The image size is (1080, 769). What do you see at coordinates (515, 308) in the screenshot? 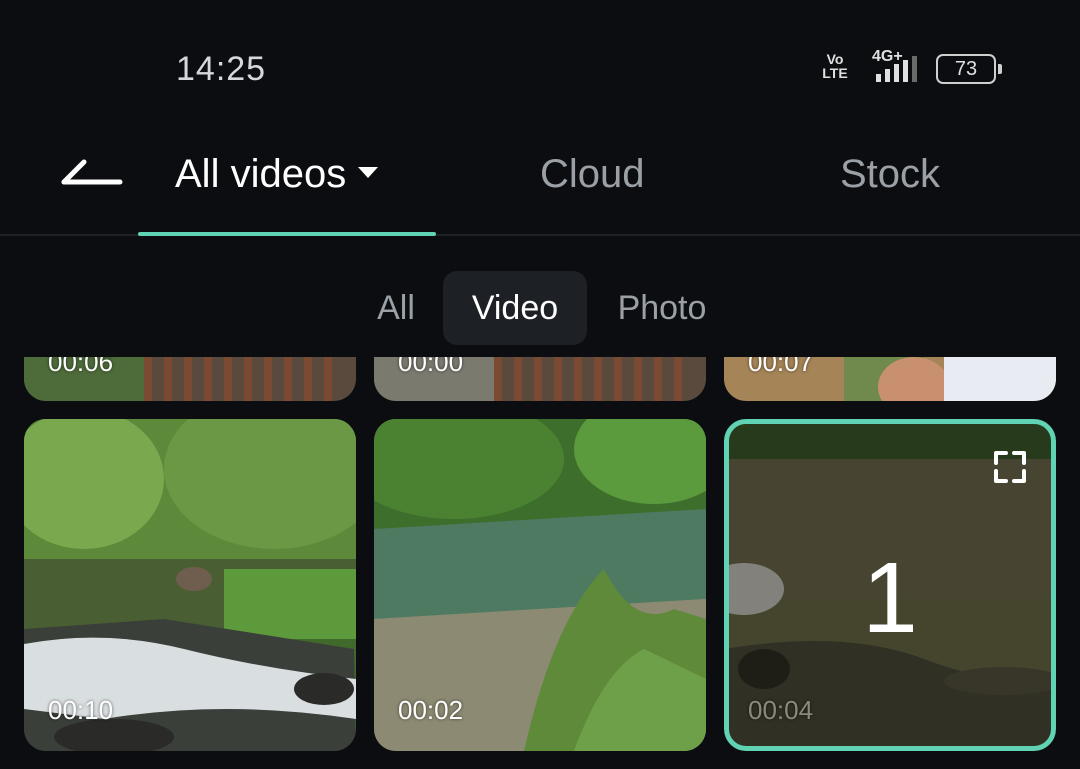
I see `filter-video: Video` at bounding box center [515, 308].